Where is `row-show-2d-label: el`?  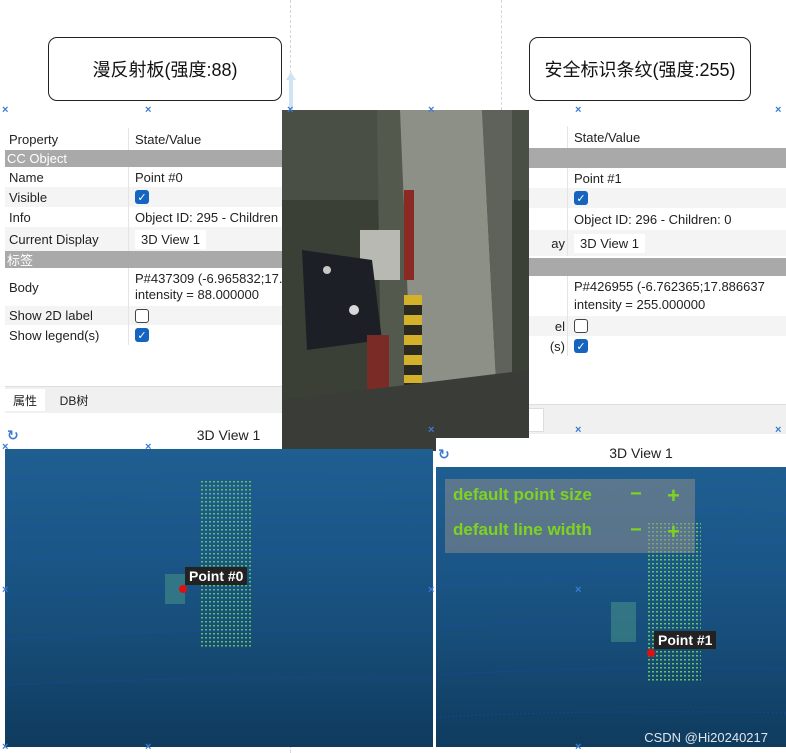 row-show-2d-label: el is located at coordinates (657, 326).